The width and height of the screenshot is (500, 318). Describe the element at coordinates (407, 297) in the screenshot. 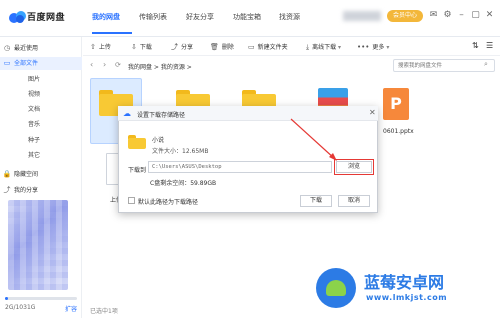

I see `watermark-url: www.lmkjst.com` at that location.